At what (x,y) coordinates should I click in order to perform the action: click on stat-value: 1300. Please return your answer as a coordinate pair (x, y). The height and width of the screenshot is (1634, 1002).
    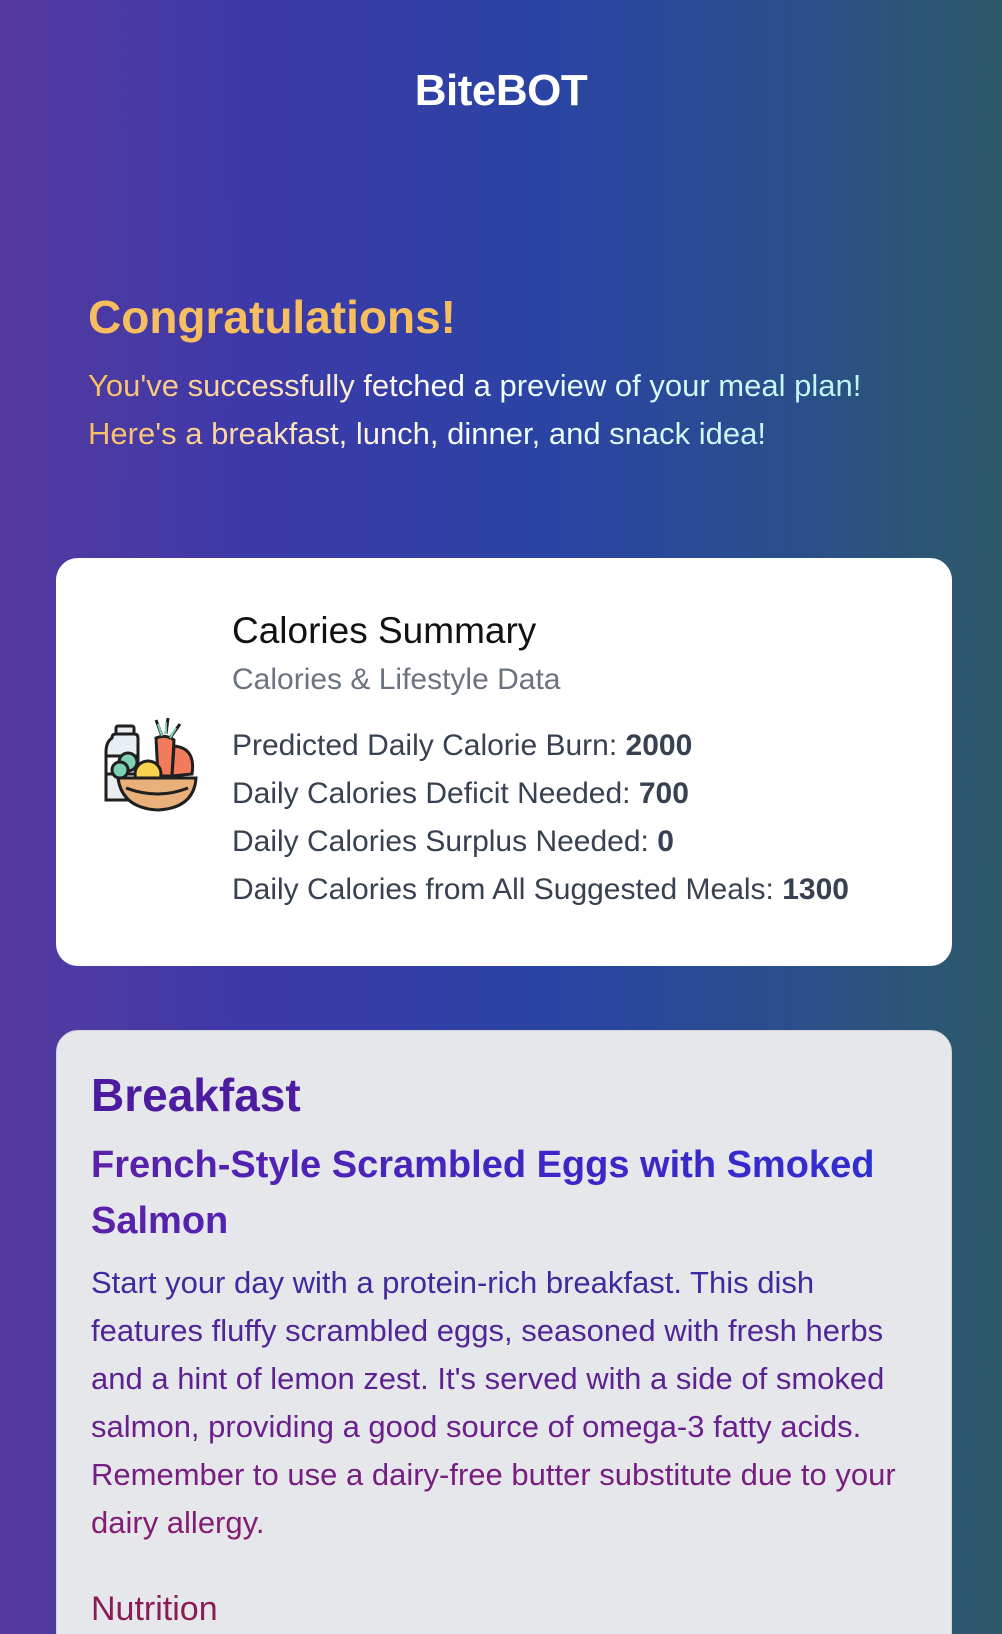
    Looking at the image, I should click on (815, 889).